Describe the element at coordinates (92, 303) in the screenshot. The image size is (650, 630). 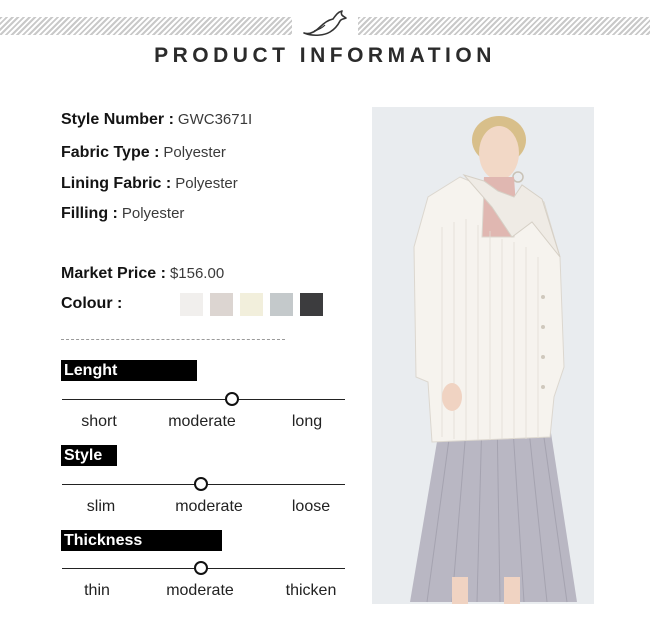
I see `colour-label: Colour :` at that location.